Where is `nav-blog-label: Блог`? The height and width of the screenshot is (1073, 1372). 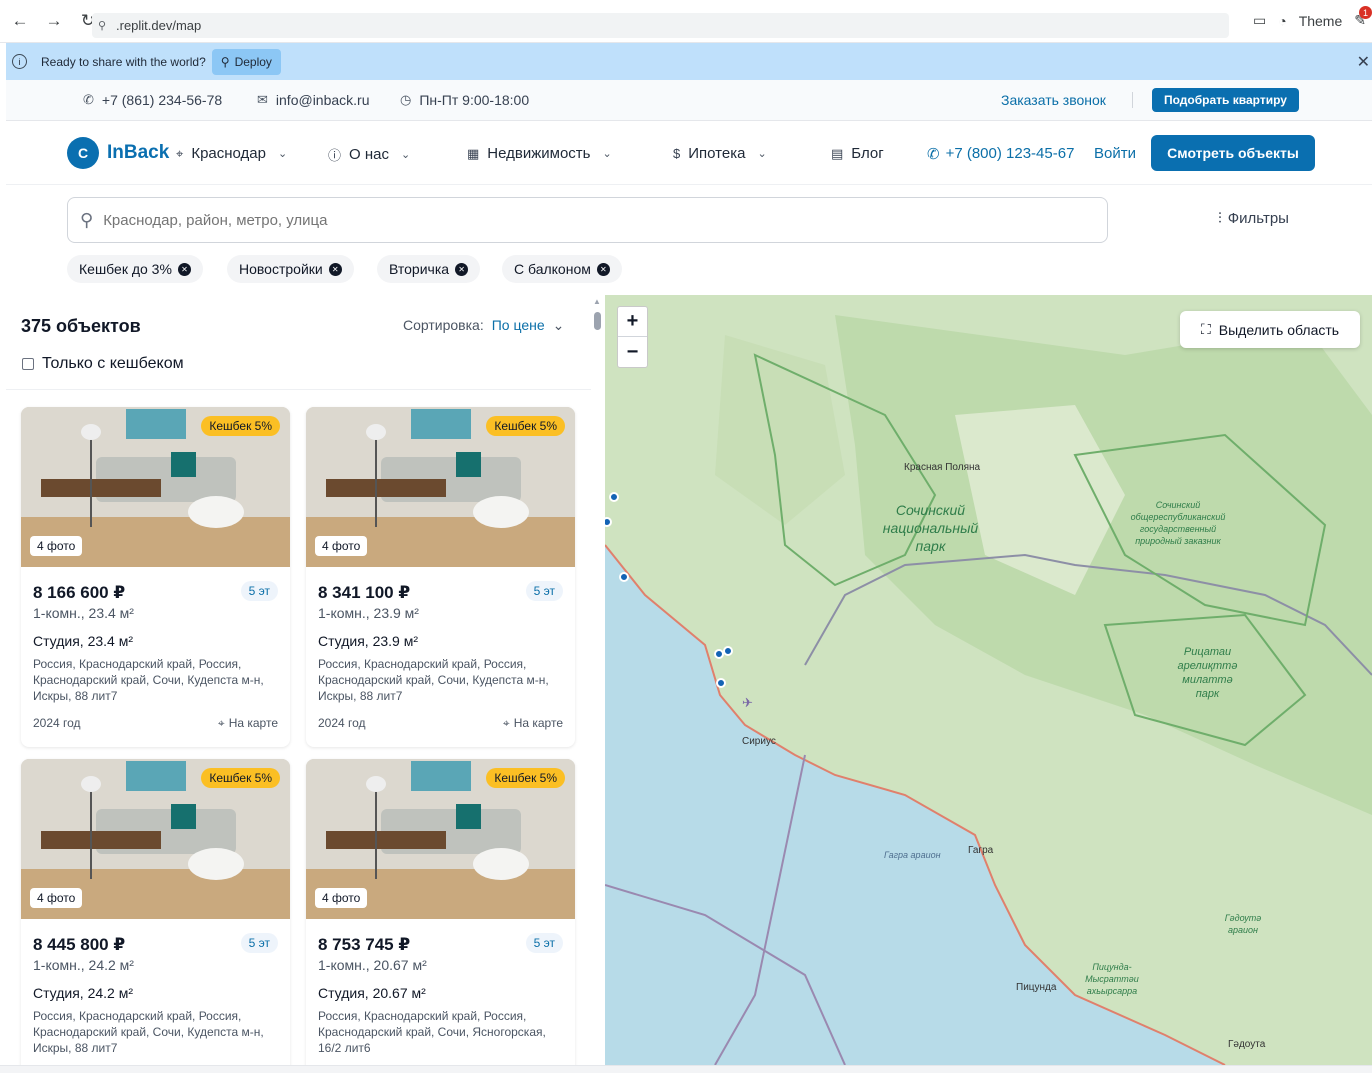
nav-blog-label: Блог is located at coordinates (867, 153).